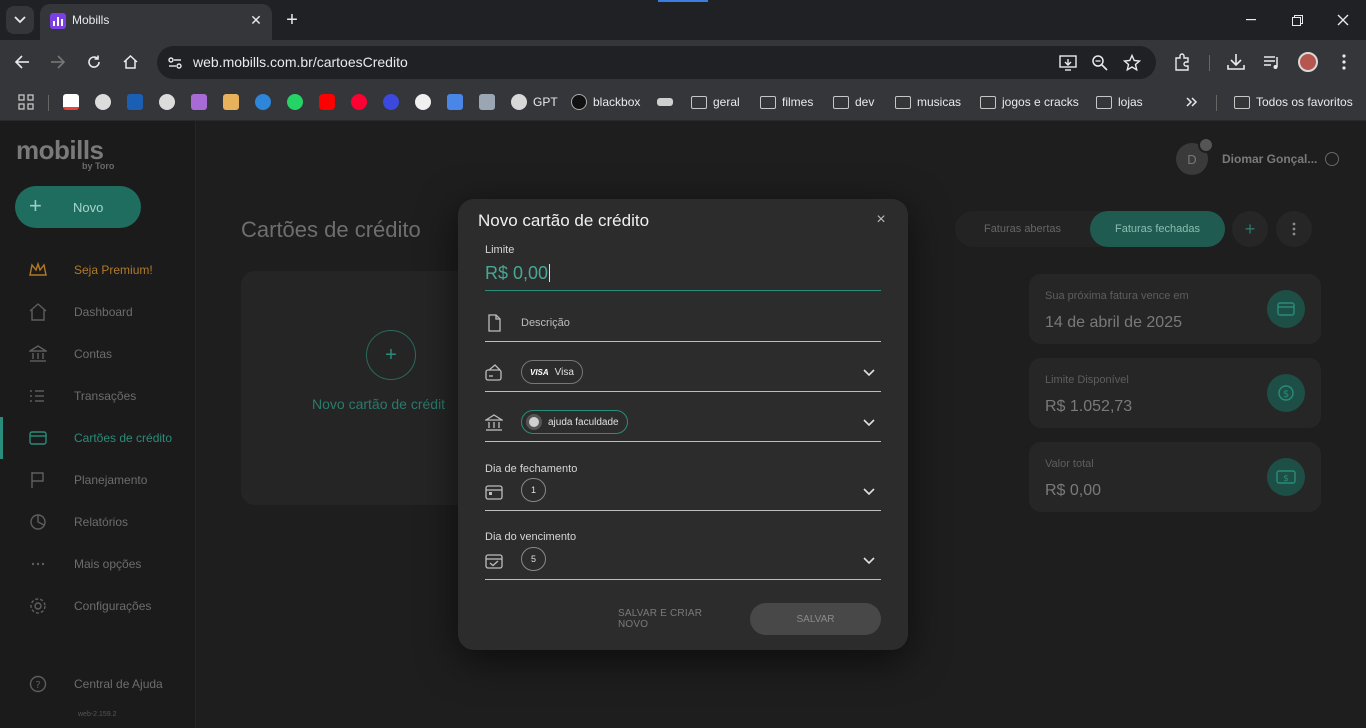  Describe the element at coordinates (98, 480) in the screenshot. I see `sidebar-item-planejamento: Planejamento` at that location.